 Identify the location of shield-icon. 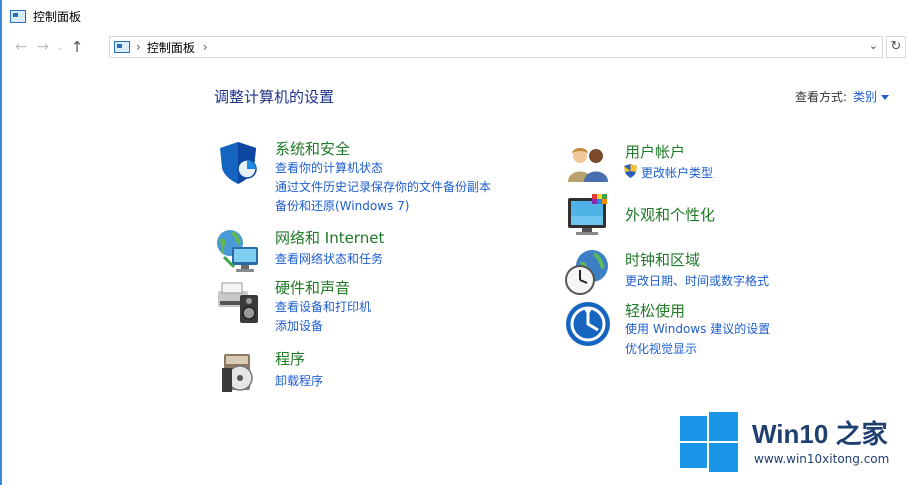
(238, 162).